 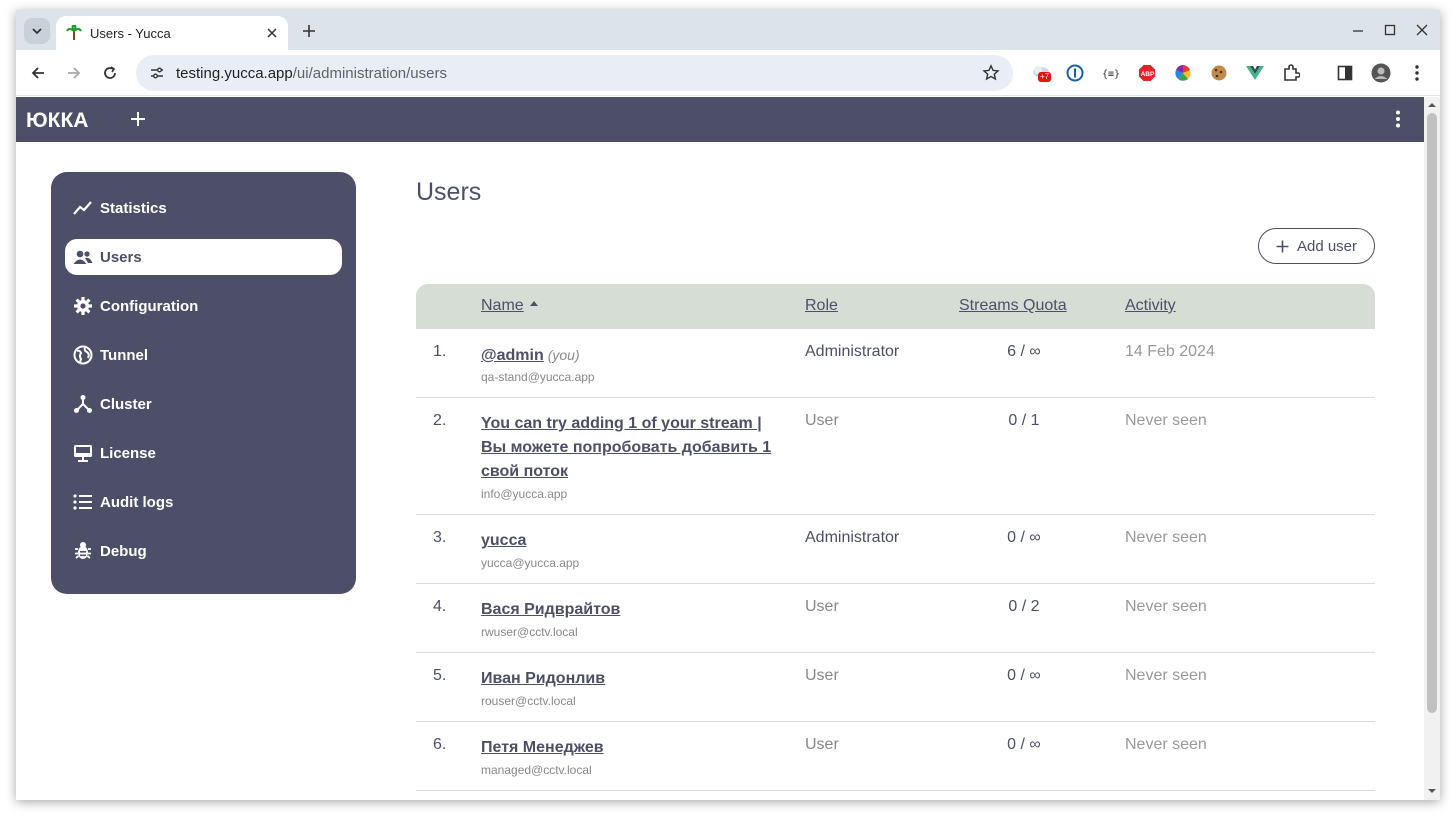 I want to click on user-name-link: yucca, so click(x=631, y=541).